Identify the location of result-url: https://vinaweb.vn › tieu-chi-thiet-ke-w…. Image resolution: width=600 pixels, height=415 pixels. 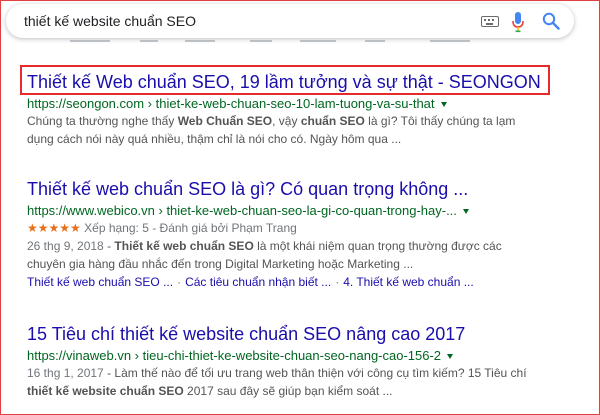
(307, 355).